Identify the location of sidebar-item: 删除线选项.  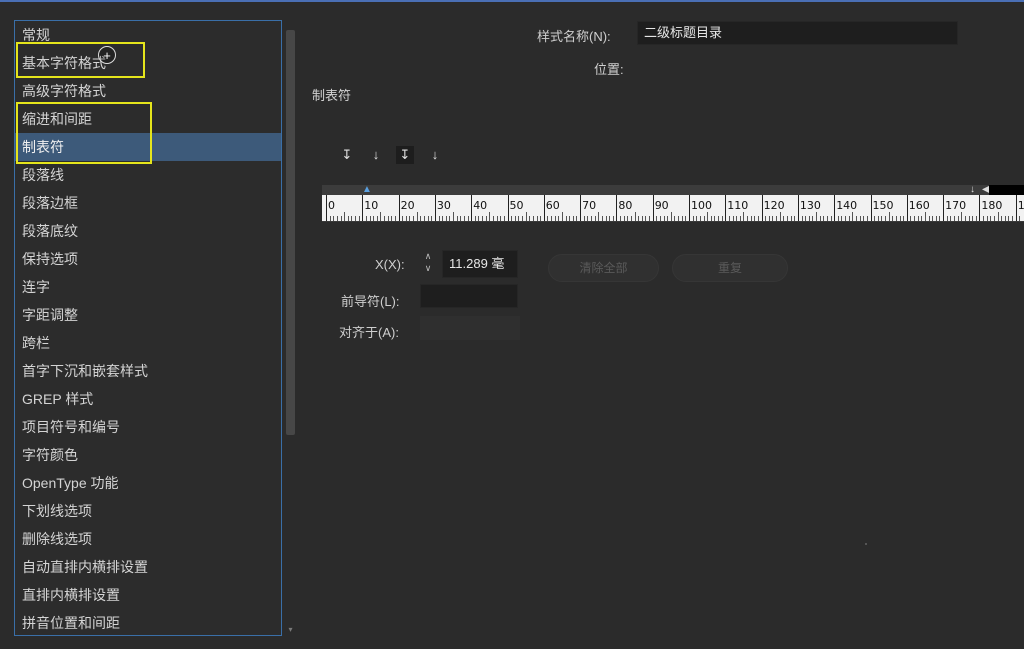
(148, 539).